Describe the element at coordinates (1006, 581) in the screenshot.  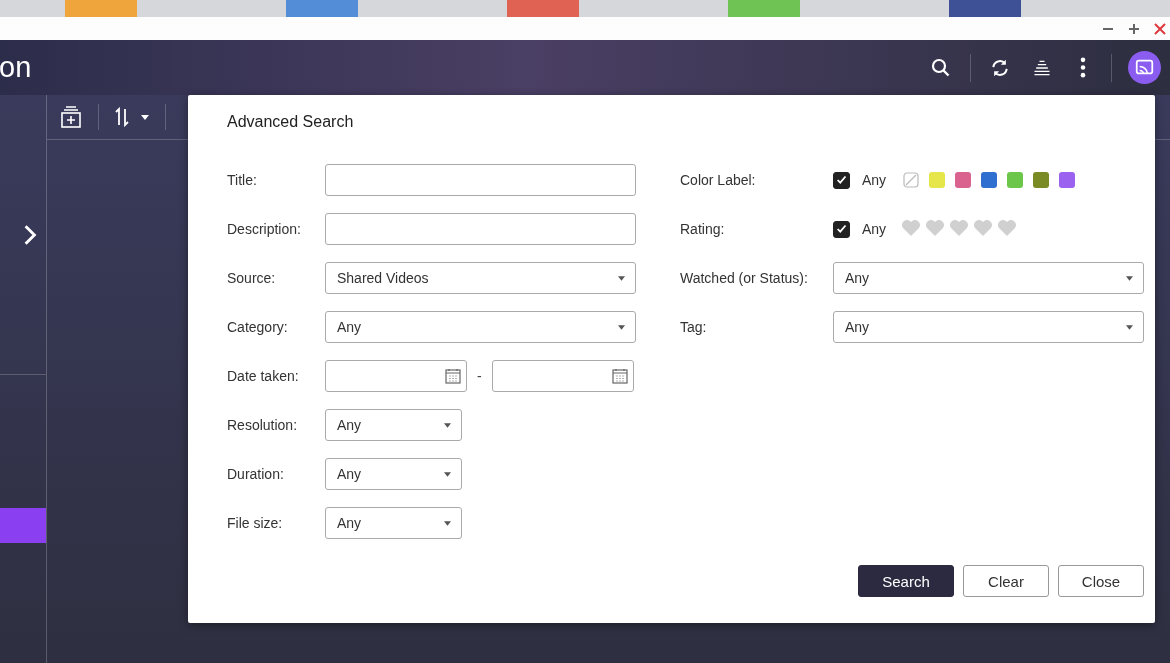
I see `dialog-button: Clear` at that location.